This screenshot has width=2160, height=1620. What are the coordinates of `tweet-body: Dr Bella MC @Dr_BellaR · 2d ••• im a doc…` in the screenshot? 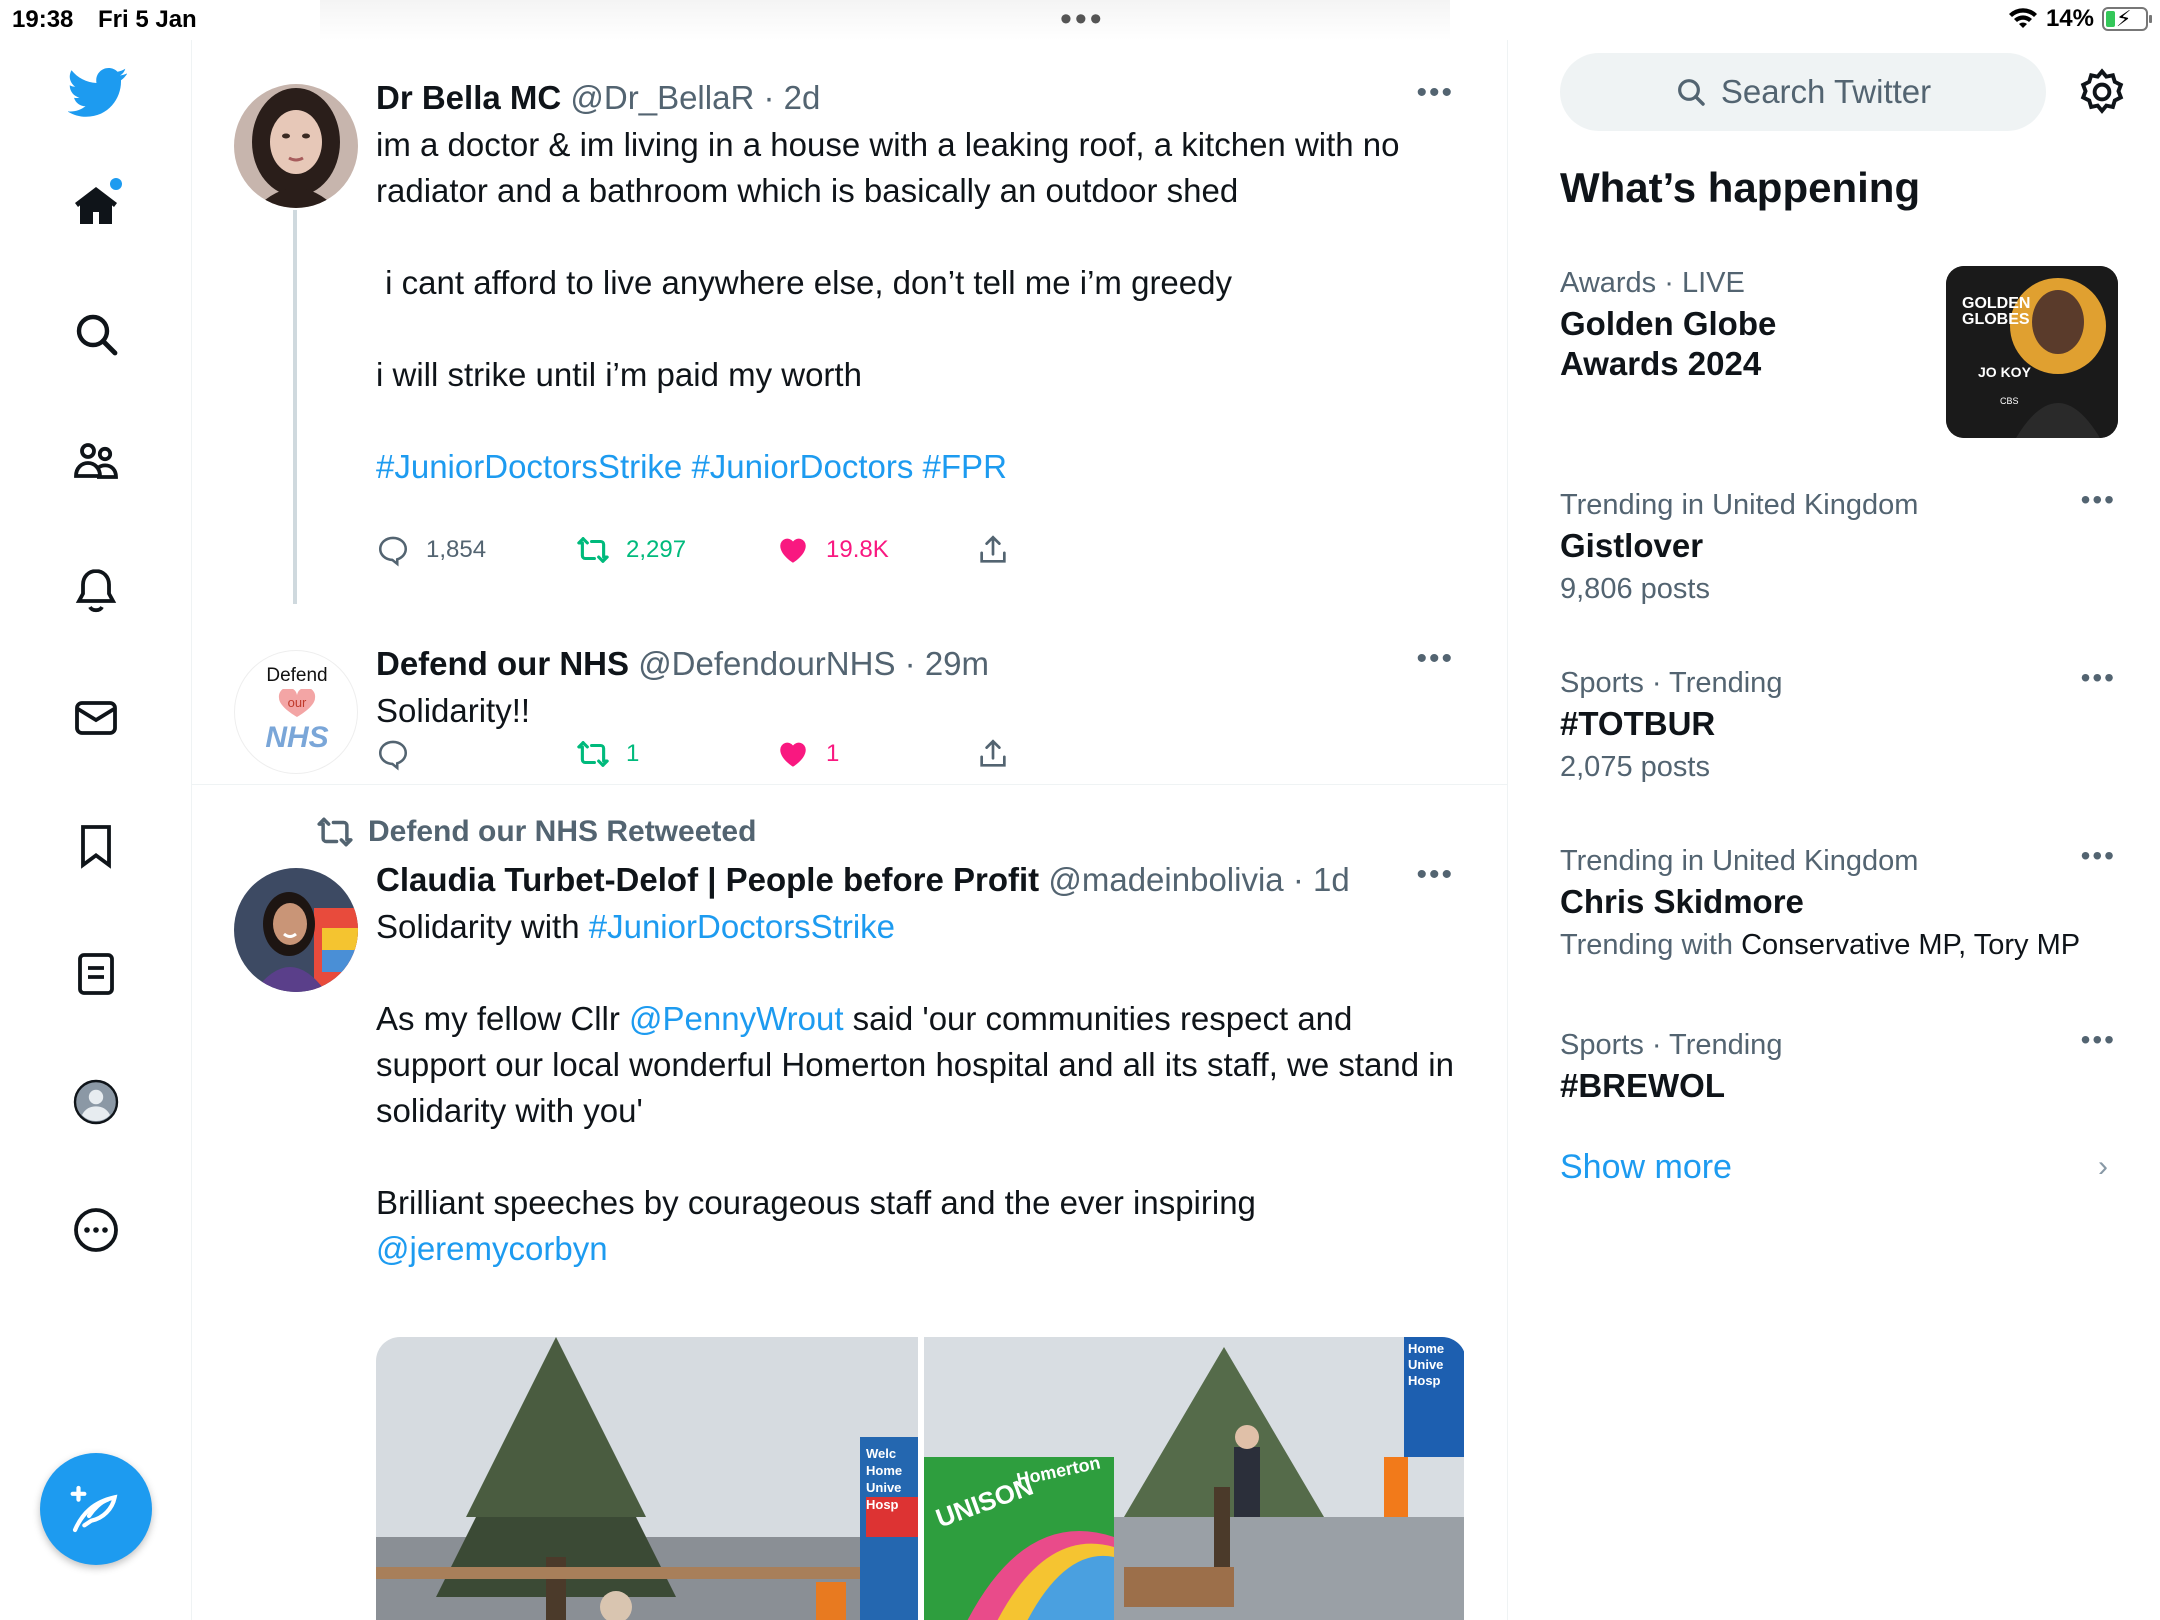 It's located at (921, 283).